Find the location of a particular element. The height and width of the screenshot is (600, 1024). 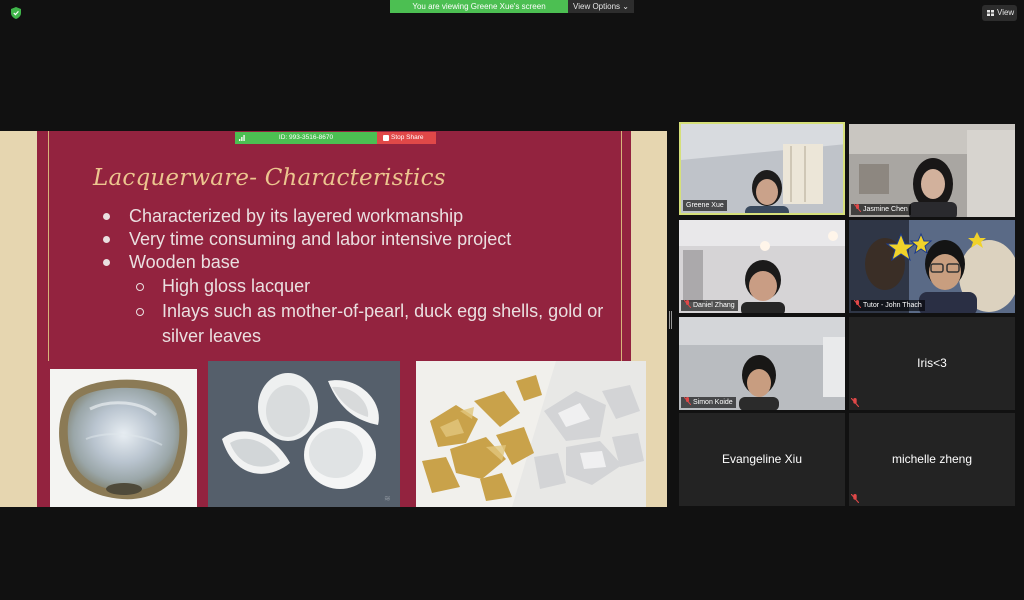

stop-share-button: Stop Share is located at coordinates (406, 138).